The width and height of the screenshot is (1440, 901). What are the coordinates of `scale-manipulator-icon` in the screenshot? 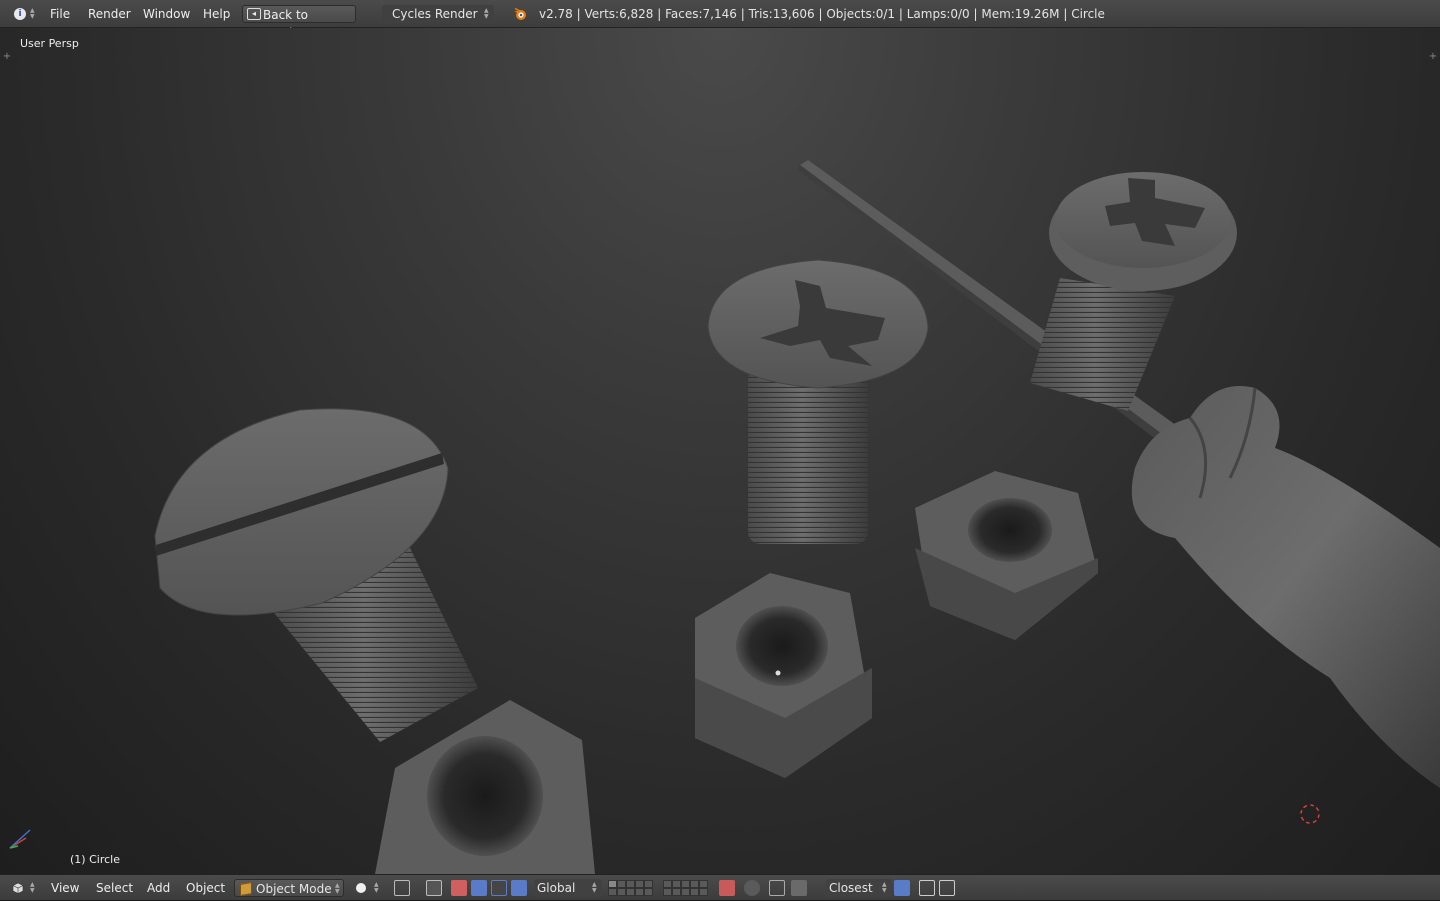 It's located at (499, 888).